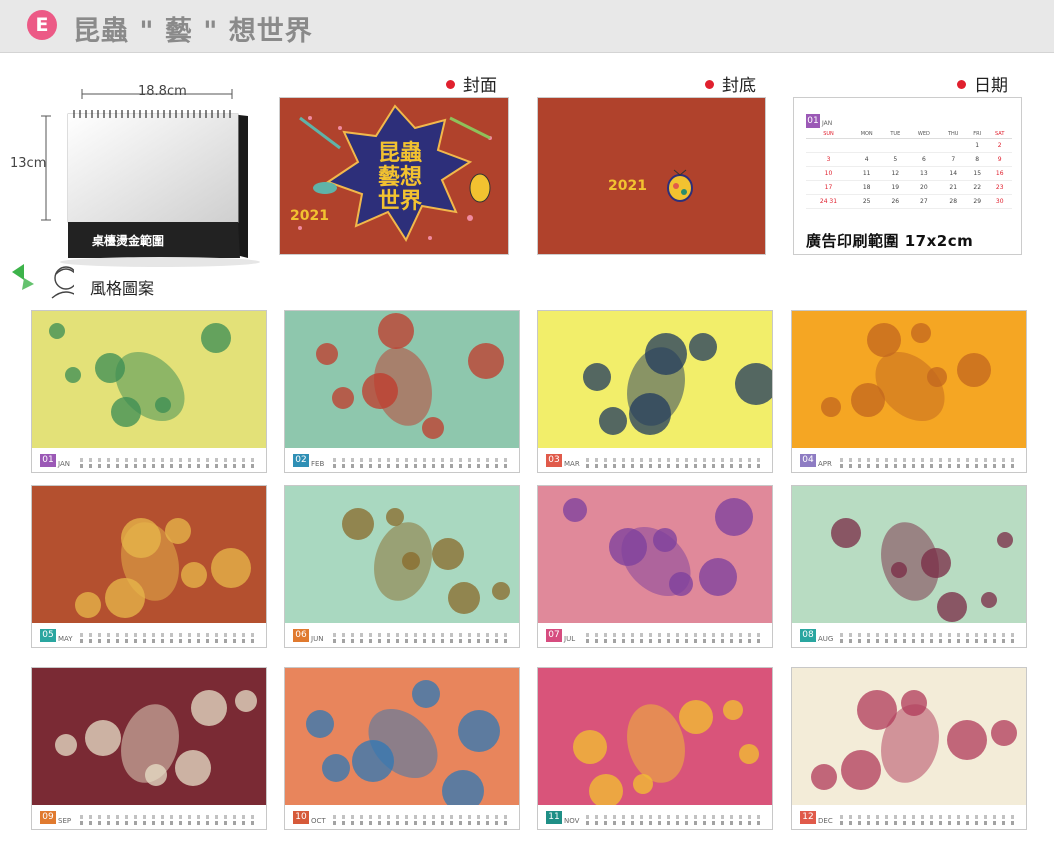  What do you see at coordinates (193, 31) in the screenshot?
I see `page-title: 昆蟲 " 藝 " 想世界` at bounding box center [193, 31].